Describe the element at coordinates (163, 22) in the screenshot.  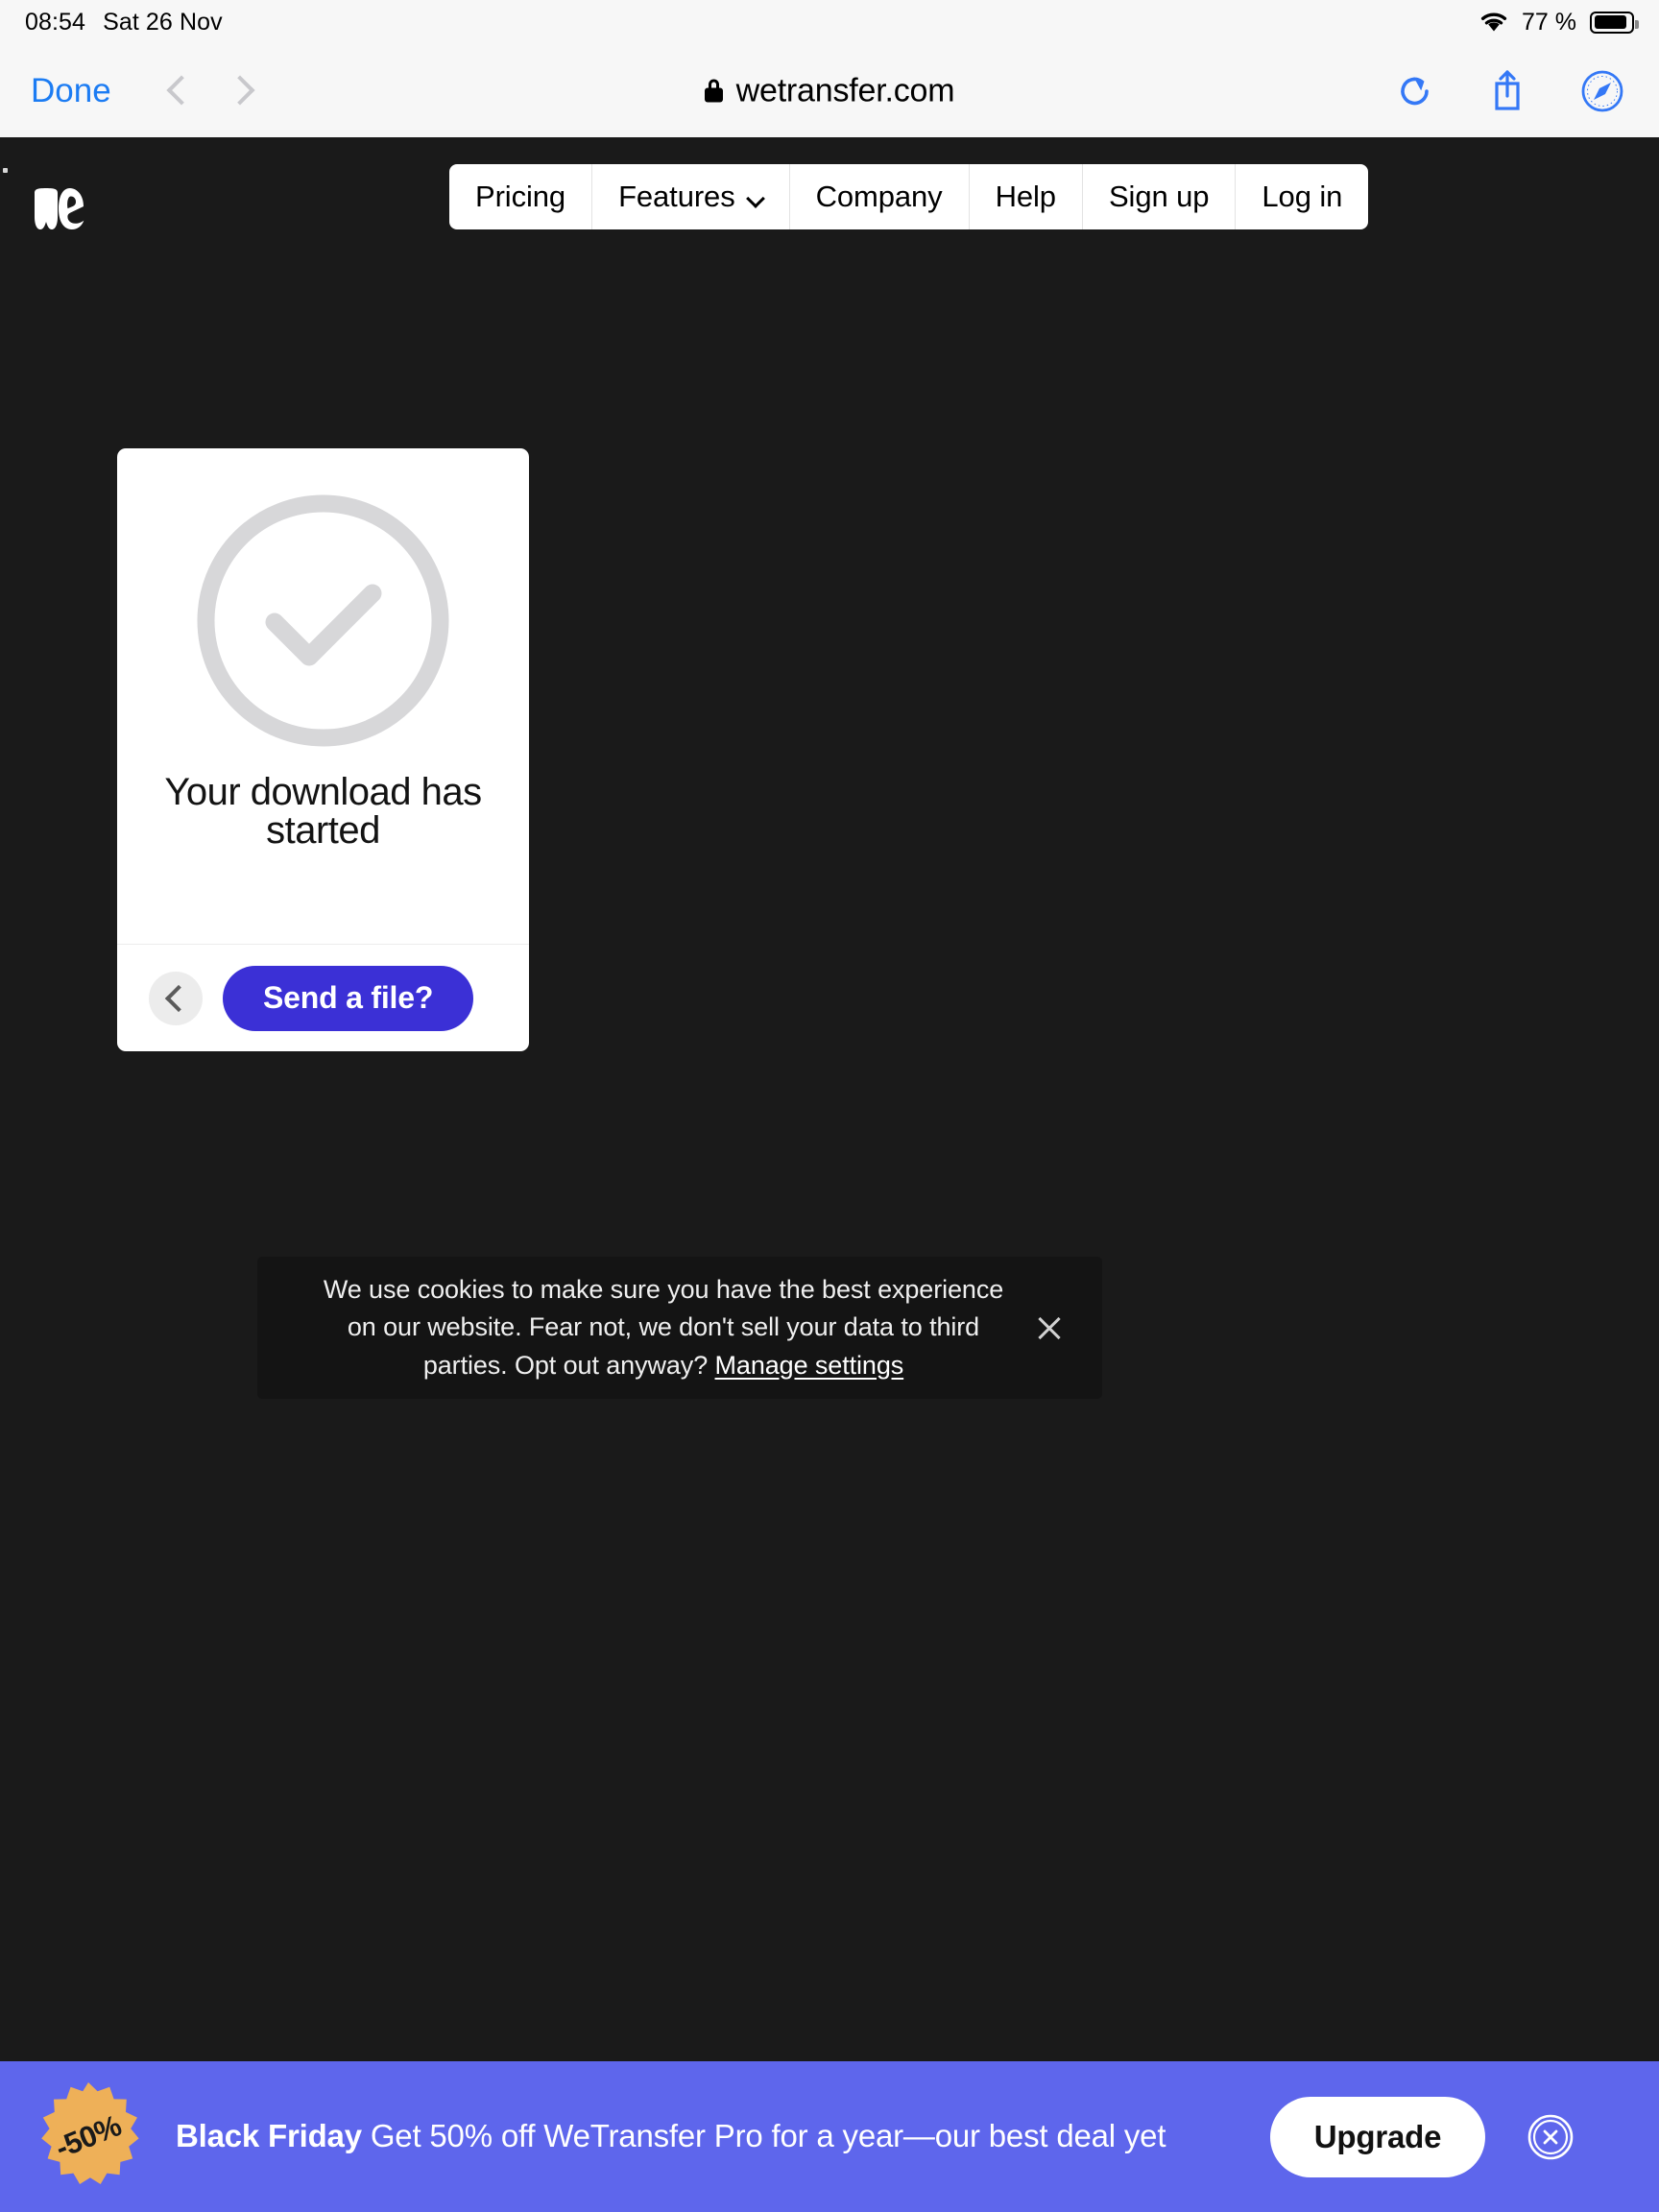
I see `status-date: Sat 26 Nov` at that location.